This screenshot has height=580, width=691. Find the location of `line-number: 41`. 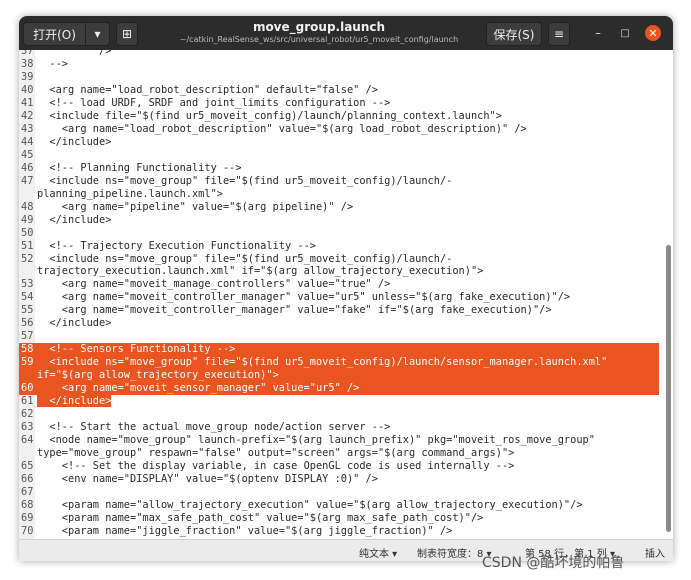

line-number: 41 is located at coordinates (27, 102).